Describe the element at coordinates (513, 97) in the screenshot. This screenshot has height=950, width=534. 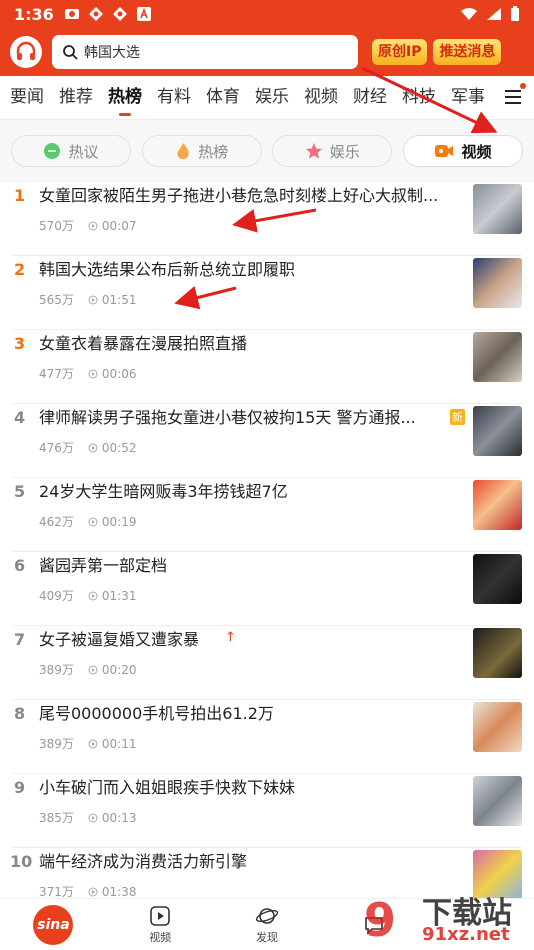
I see `menu-icon` at that location.